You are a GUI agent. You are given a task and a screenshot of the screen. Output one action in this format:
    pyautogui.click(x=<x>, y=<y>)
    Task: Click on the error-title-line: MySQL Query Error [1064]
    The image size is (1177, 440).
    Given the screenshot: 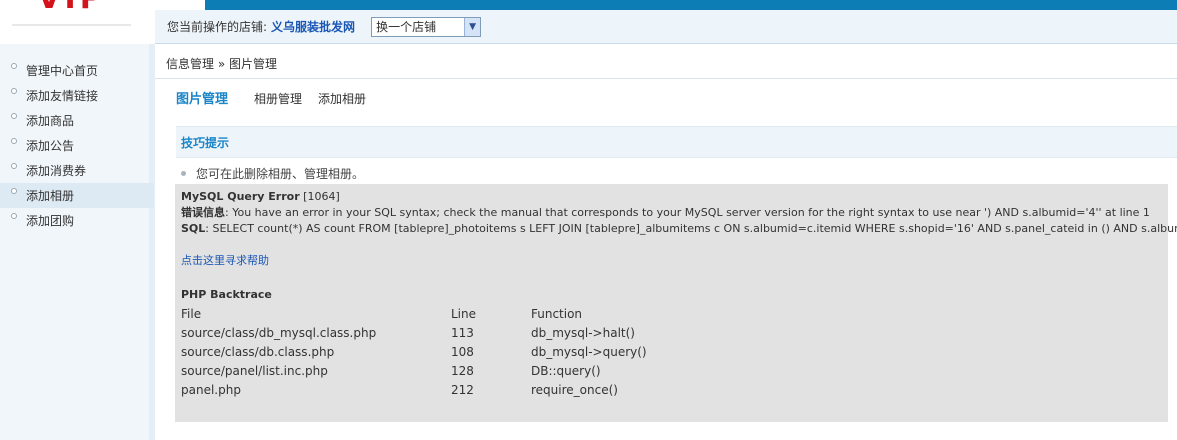 What is the action you would take?
    pyautogui.click(x=671, y=197)
    